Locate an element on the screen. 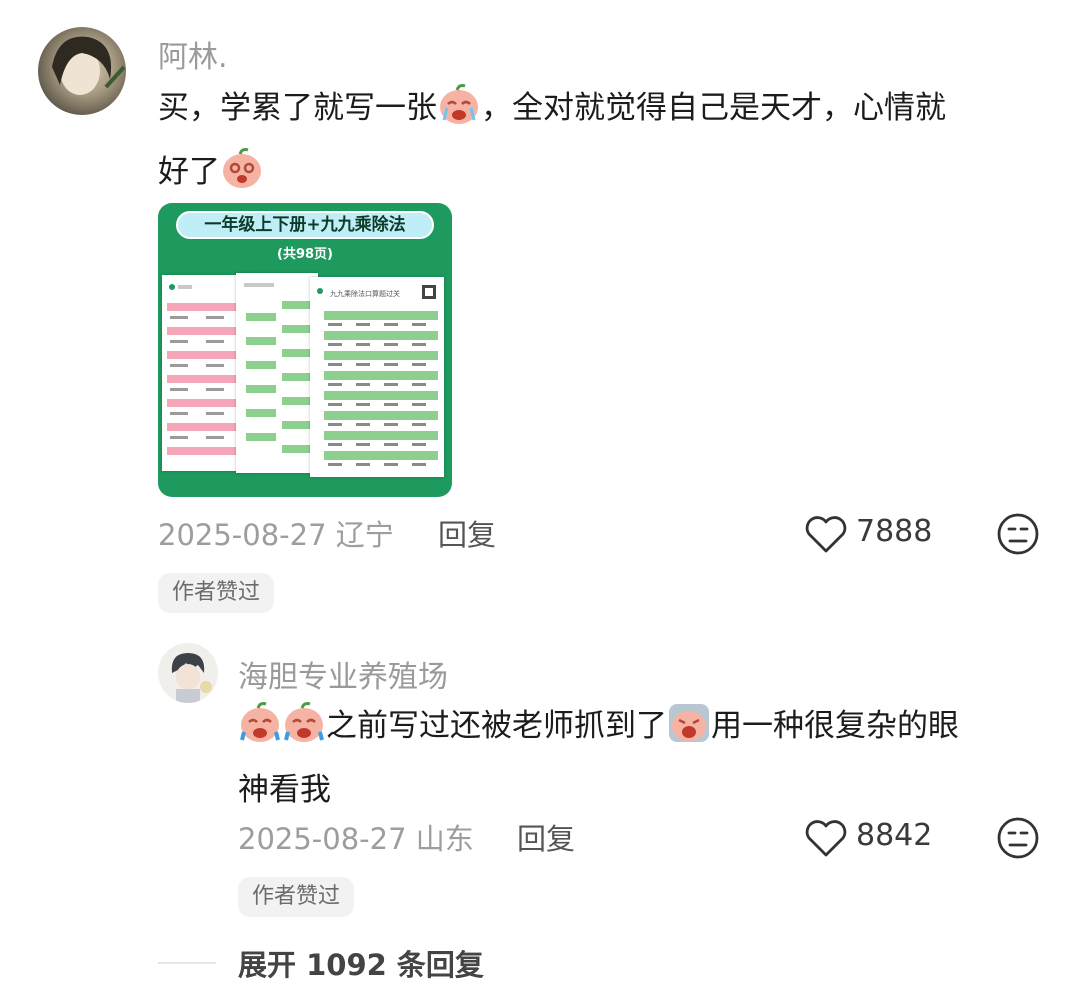 Image resolution: width=1080 pixels, height=1001 pixels. avatar-figure is located at coordinates (89, 65).